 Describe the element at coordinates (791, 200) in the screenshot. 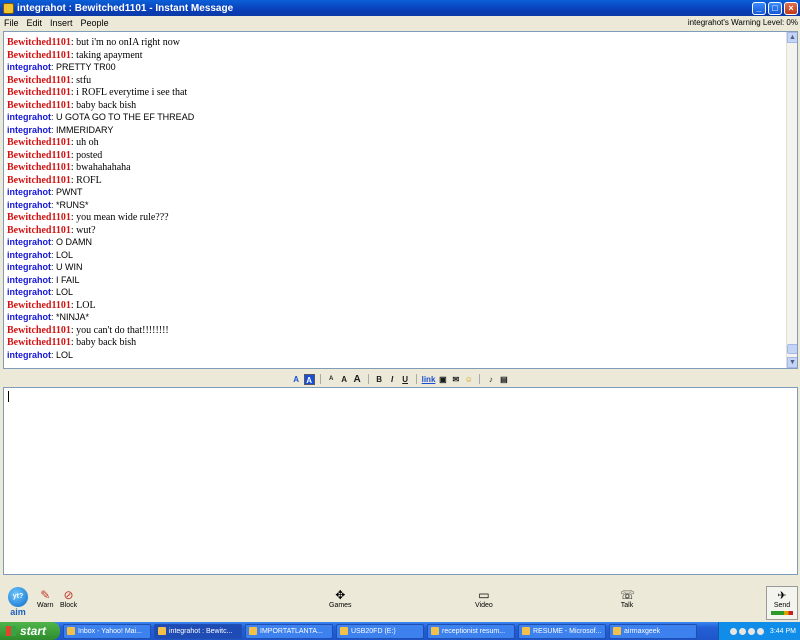

I see `conversation-scrollbar: ▲ ▼` at that location.